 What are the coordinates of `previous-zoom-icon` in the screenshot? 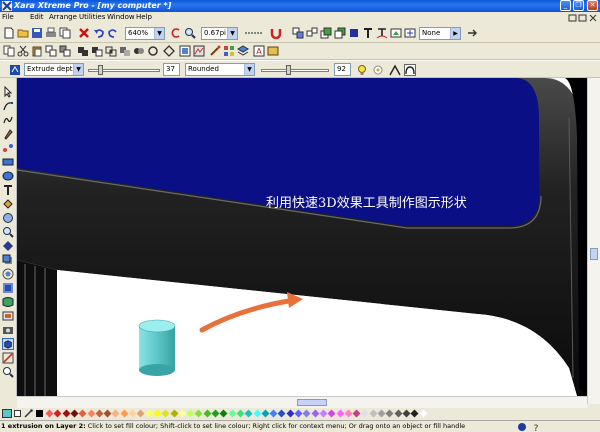 It's located at (176, 33).